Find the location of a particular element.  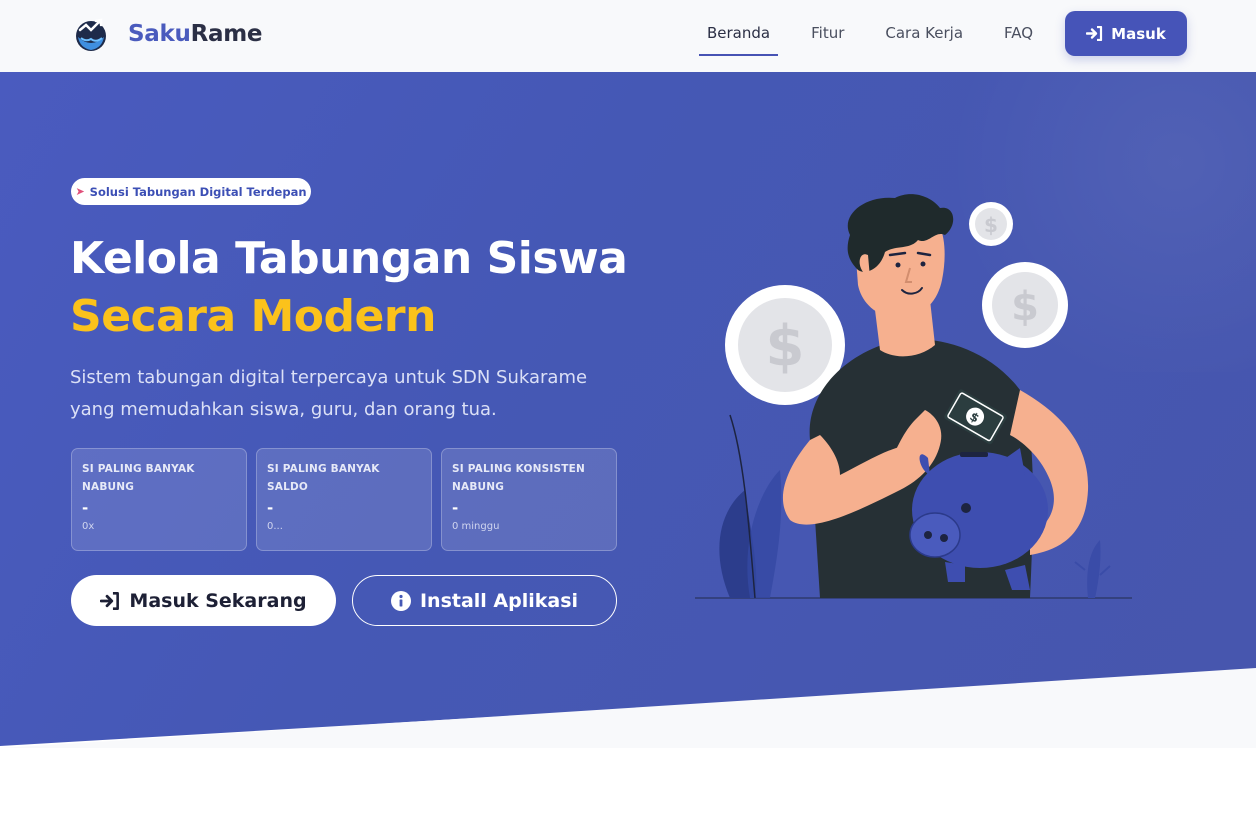

install-app-button-label: Install Aplikasi is located at coordinates (499, 600).